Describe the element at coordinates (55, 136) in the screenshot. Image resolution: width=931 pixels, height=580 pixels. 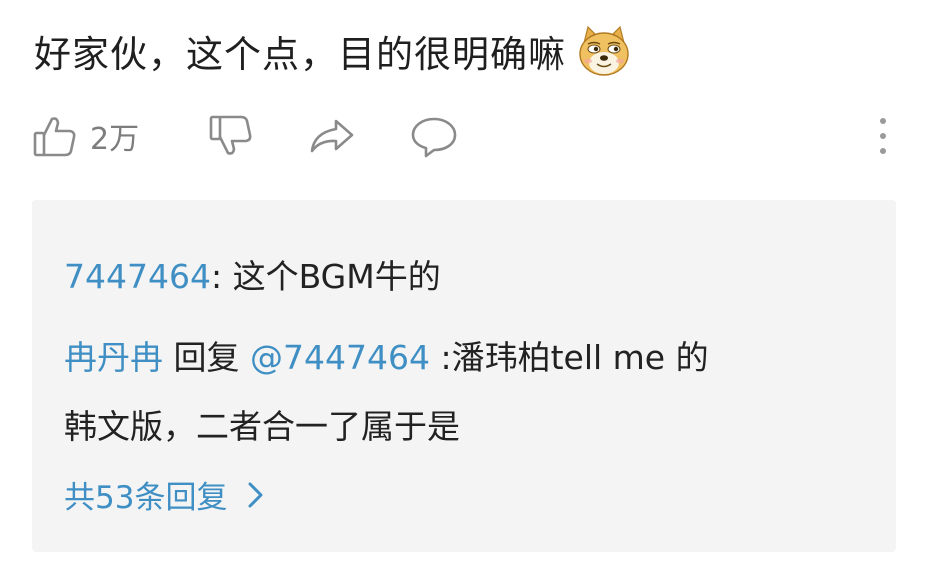
I see `thumbs-up-icon` at that location.